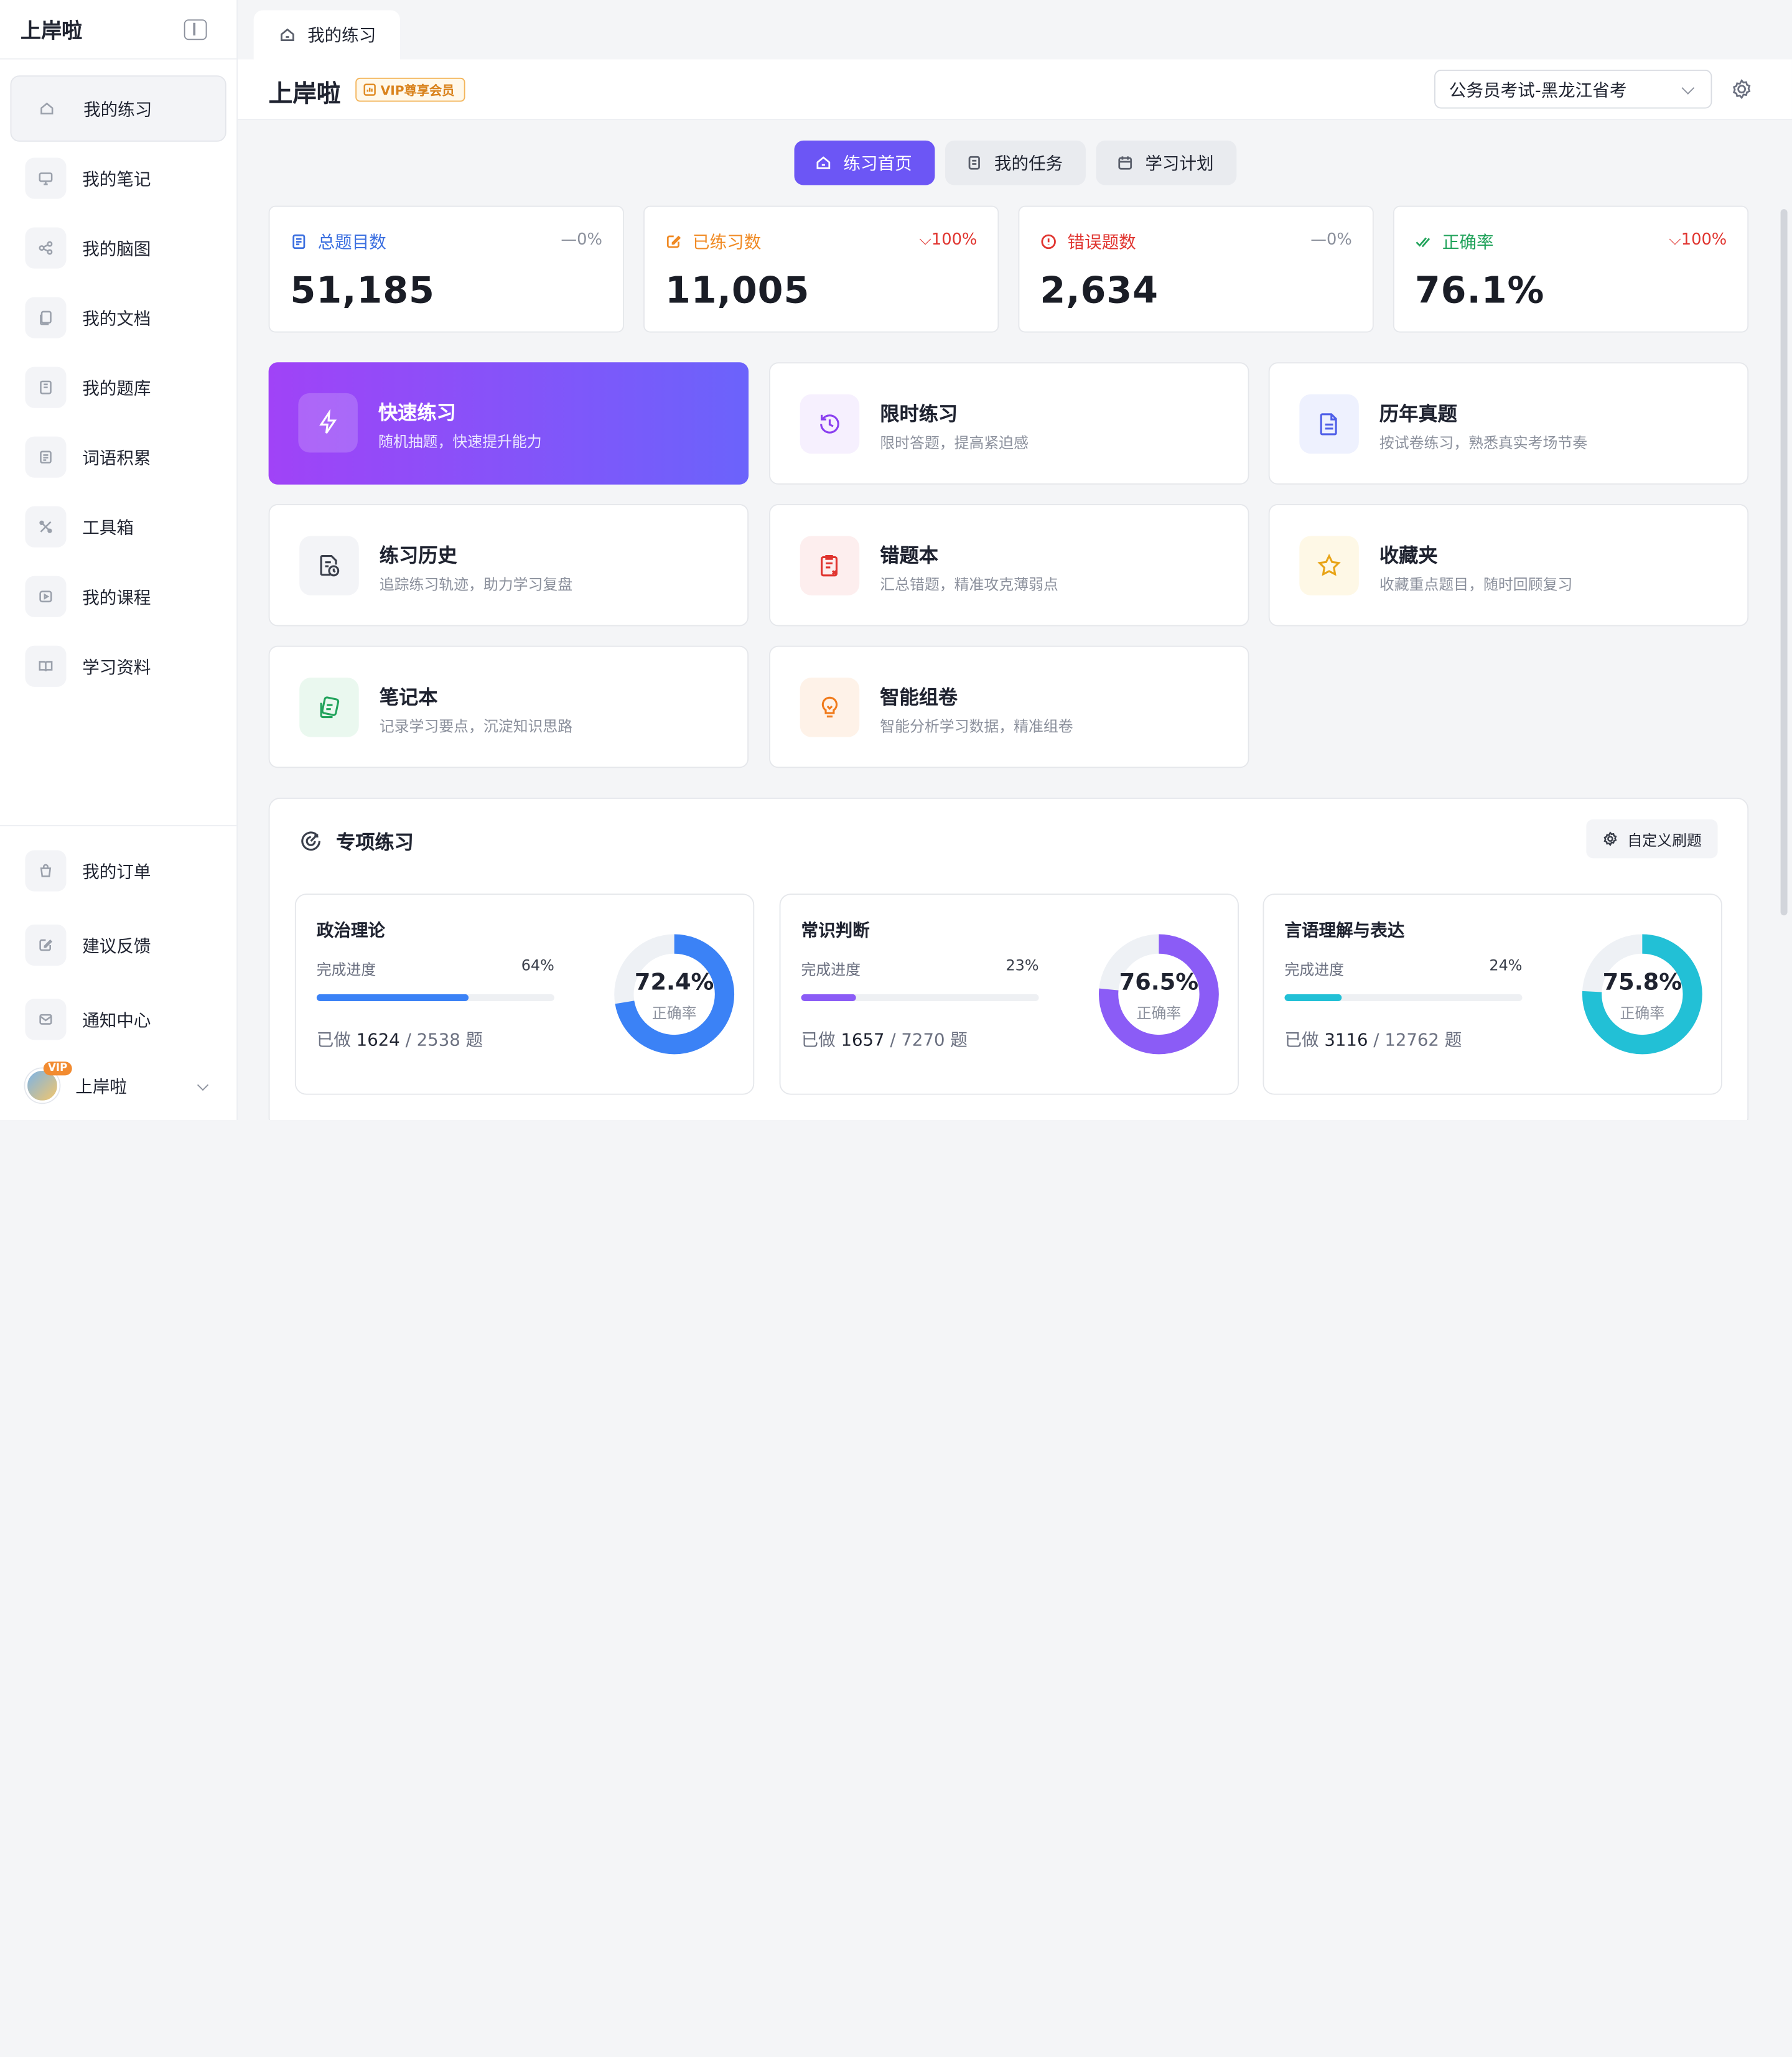 The height and width of the screenshot is (2057, 1792). Describe the element at coordinates (409, 698) in the screenshot. I see `card-title: 笔记本` at that location.